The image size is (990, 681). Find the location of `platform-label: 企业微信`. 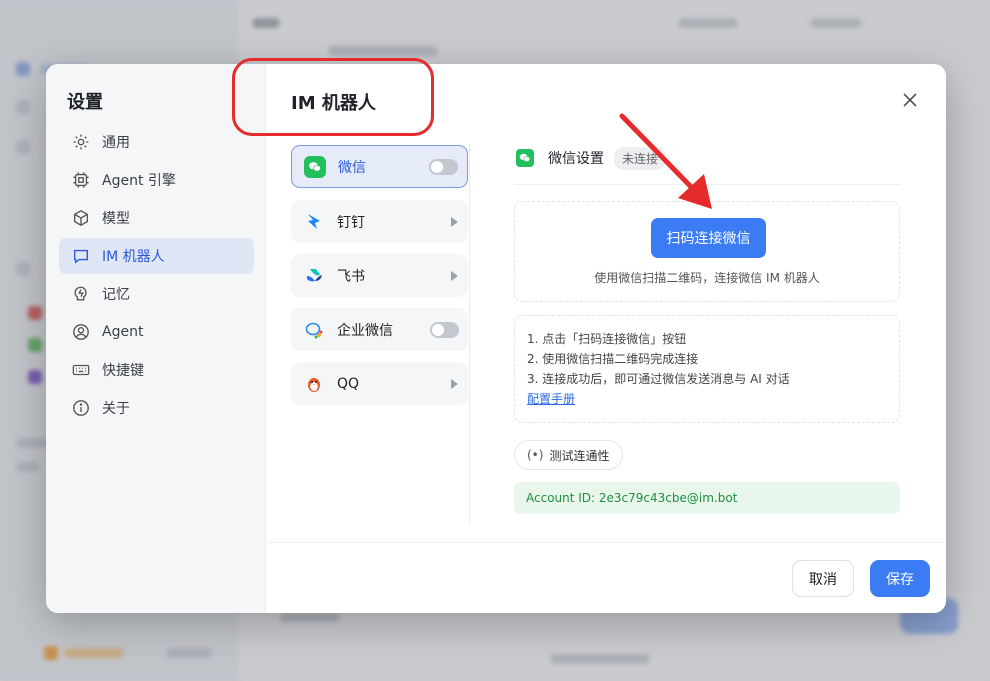

platform-label: 企业微信 is located at coordinates (365, 330).